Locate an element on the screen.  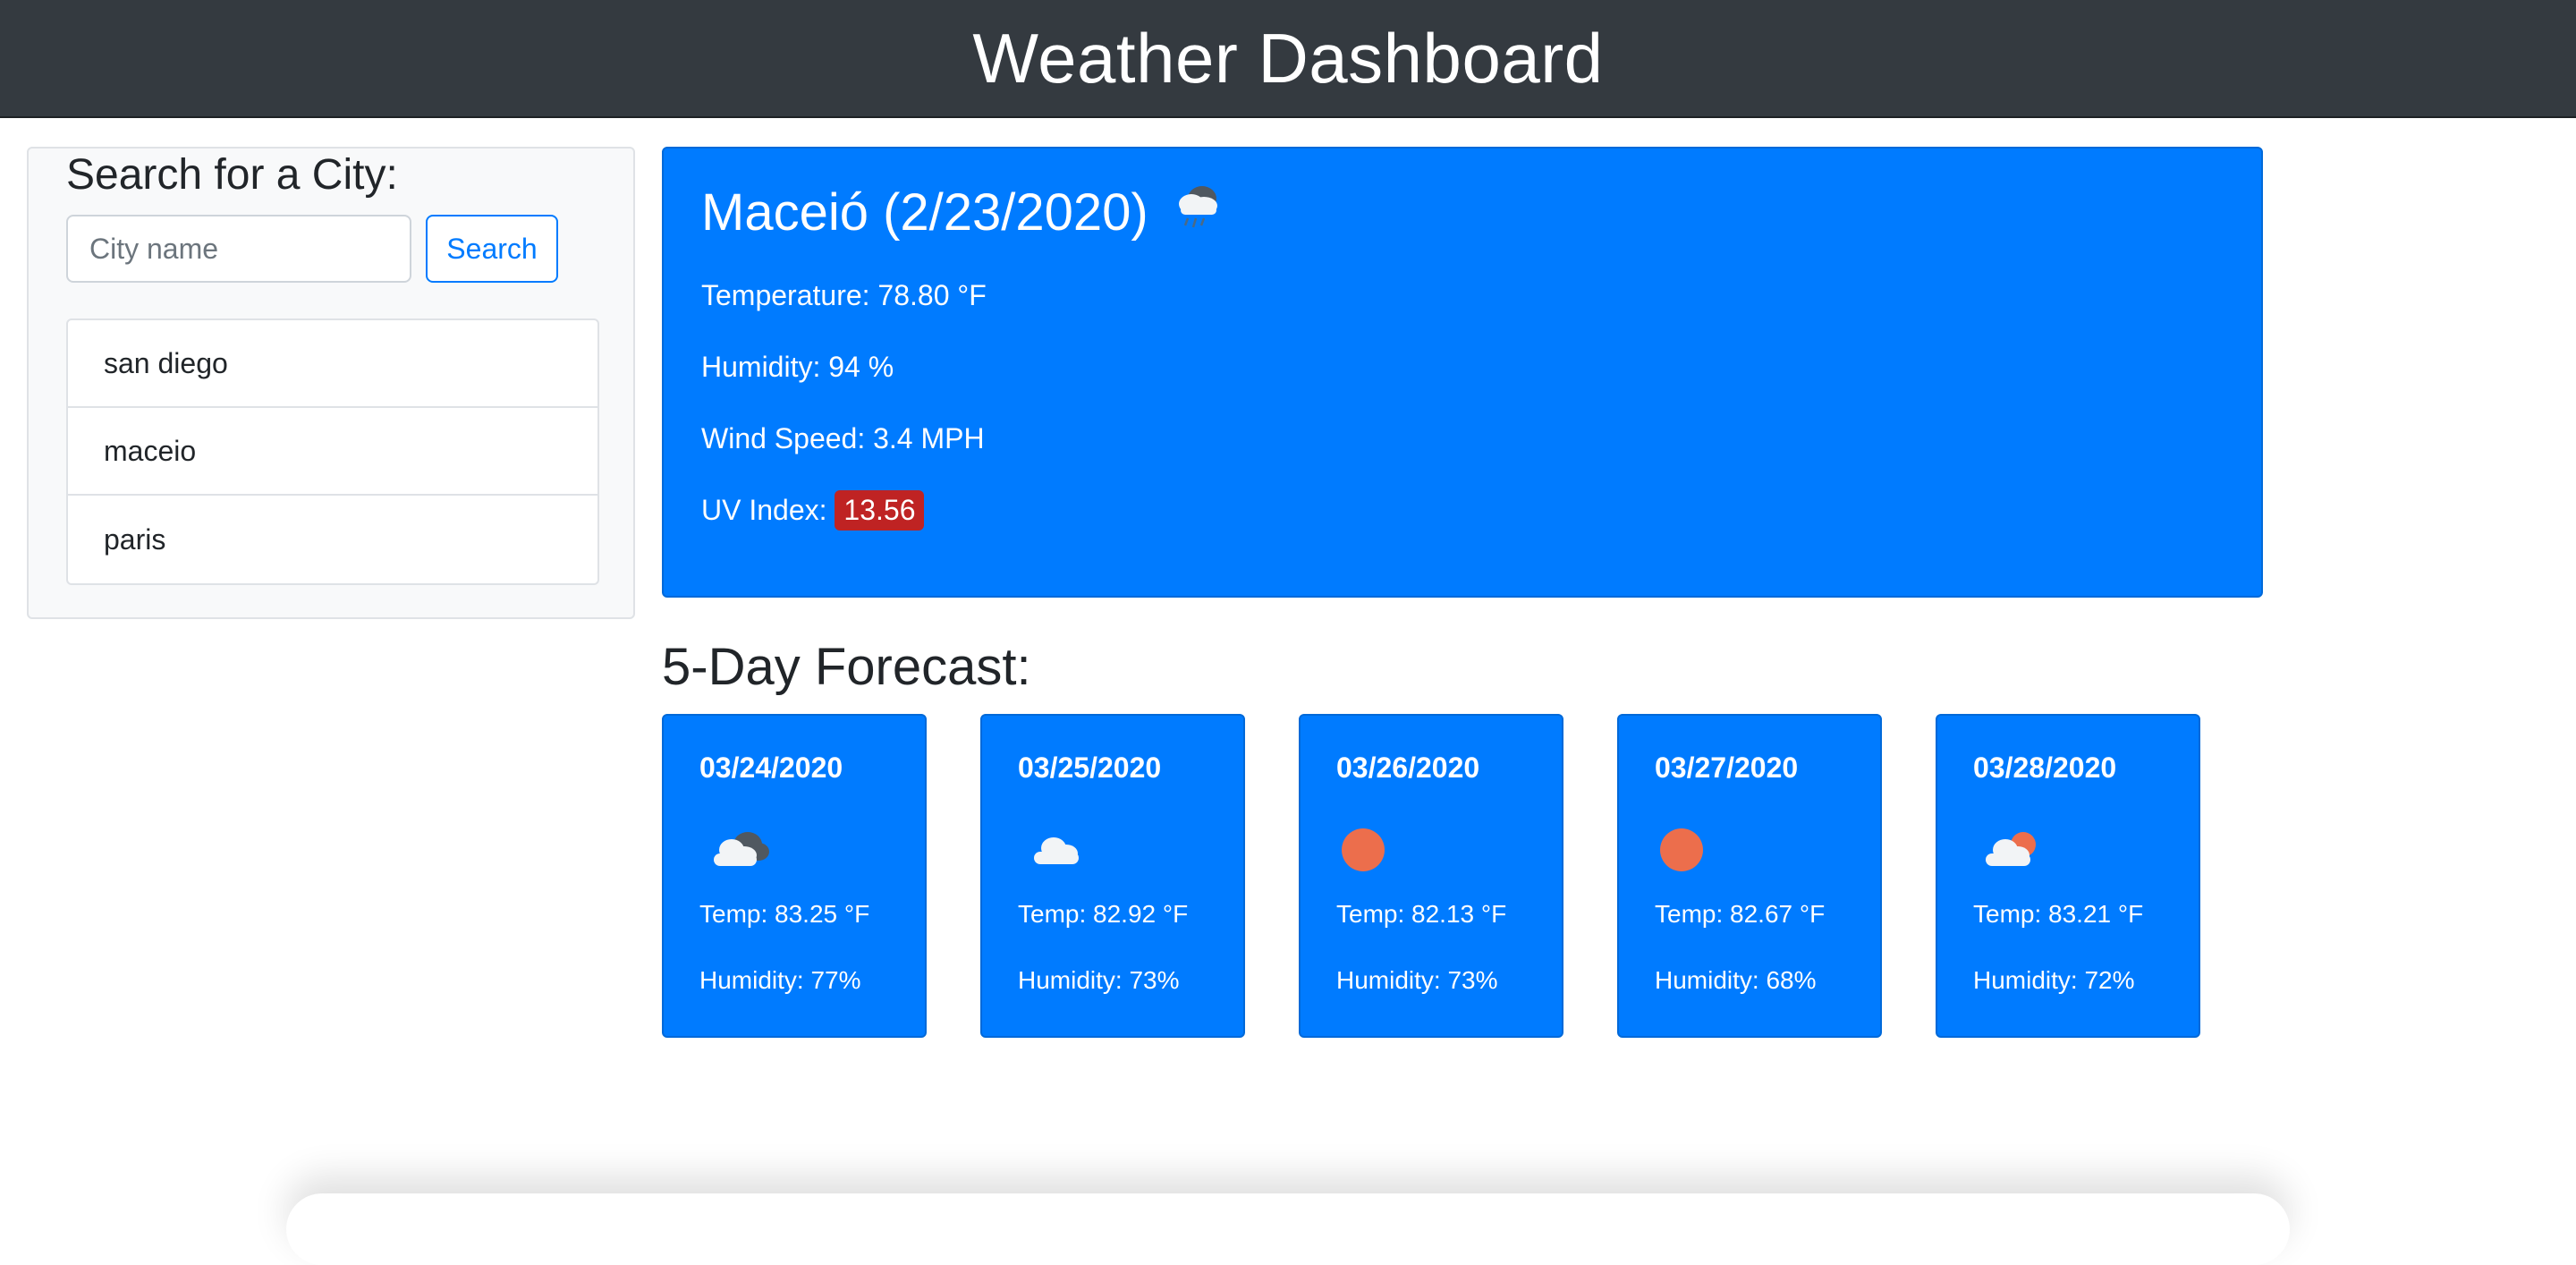
forecast-card: 03/28/2020 Temp: 83.21 °F Humidity: 72% is located at coordinates (2068, 876).